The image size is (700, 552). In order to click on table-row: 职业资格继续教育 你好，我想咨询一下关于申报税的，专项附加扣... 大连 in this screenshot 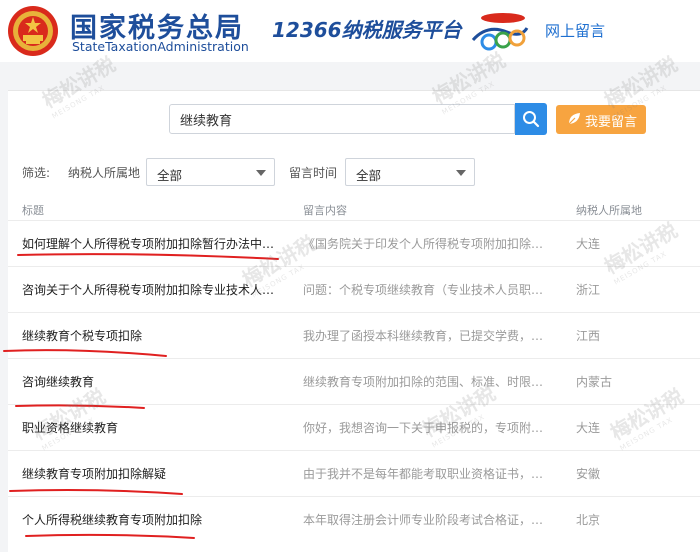, I will do `click(354, 428)`.